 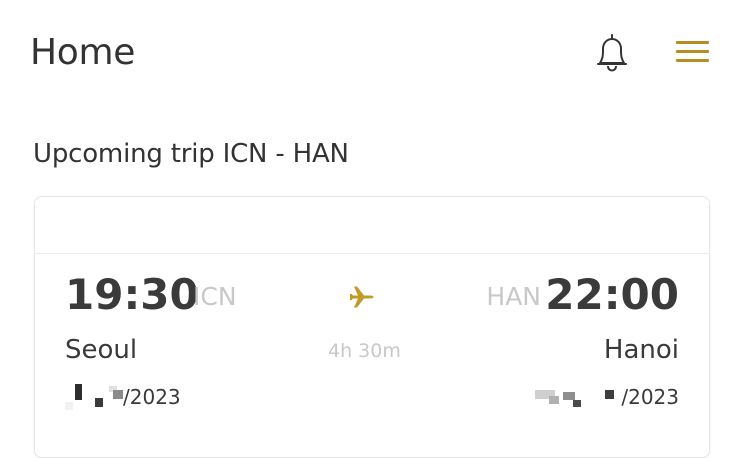 I want to click on departure-date: /2023, so click(x=123, y=397).